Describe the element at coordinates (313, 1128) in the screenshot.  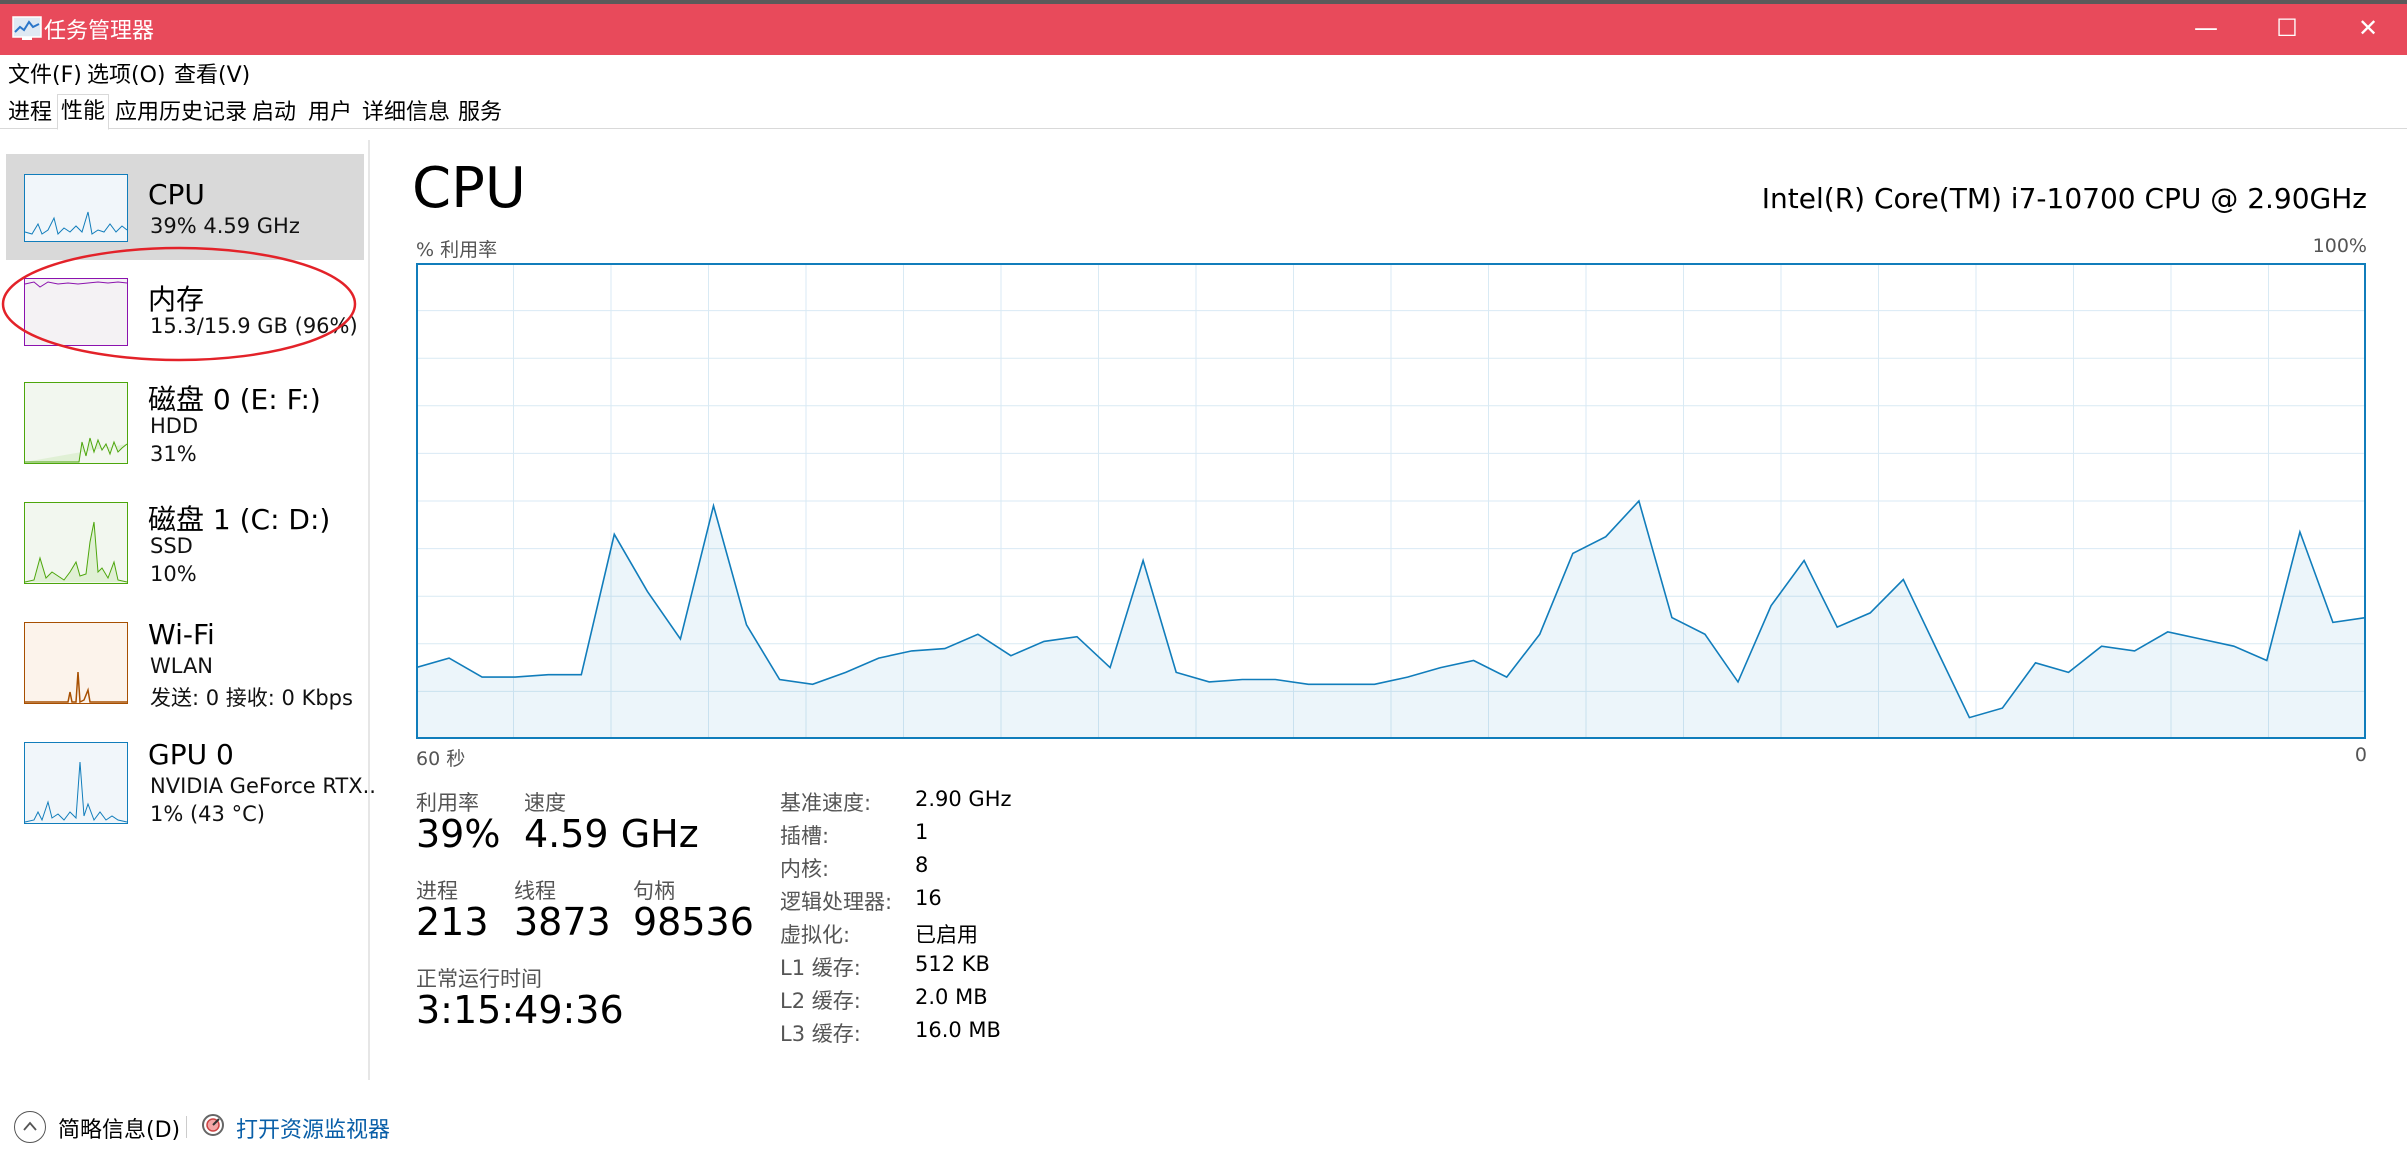
I see `open-resource-monitor-link: 打开资源监视器` at that location.